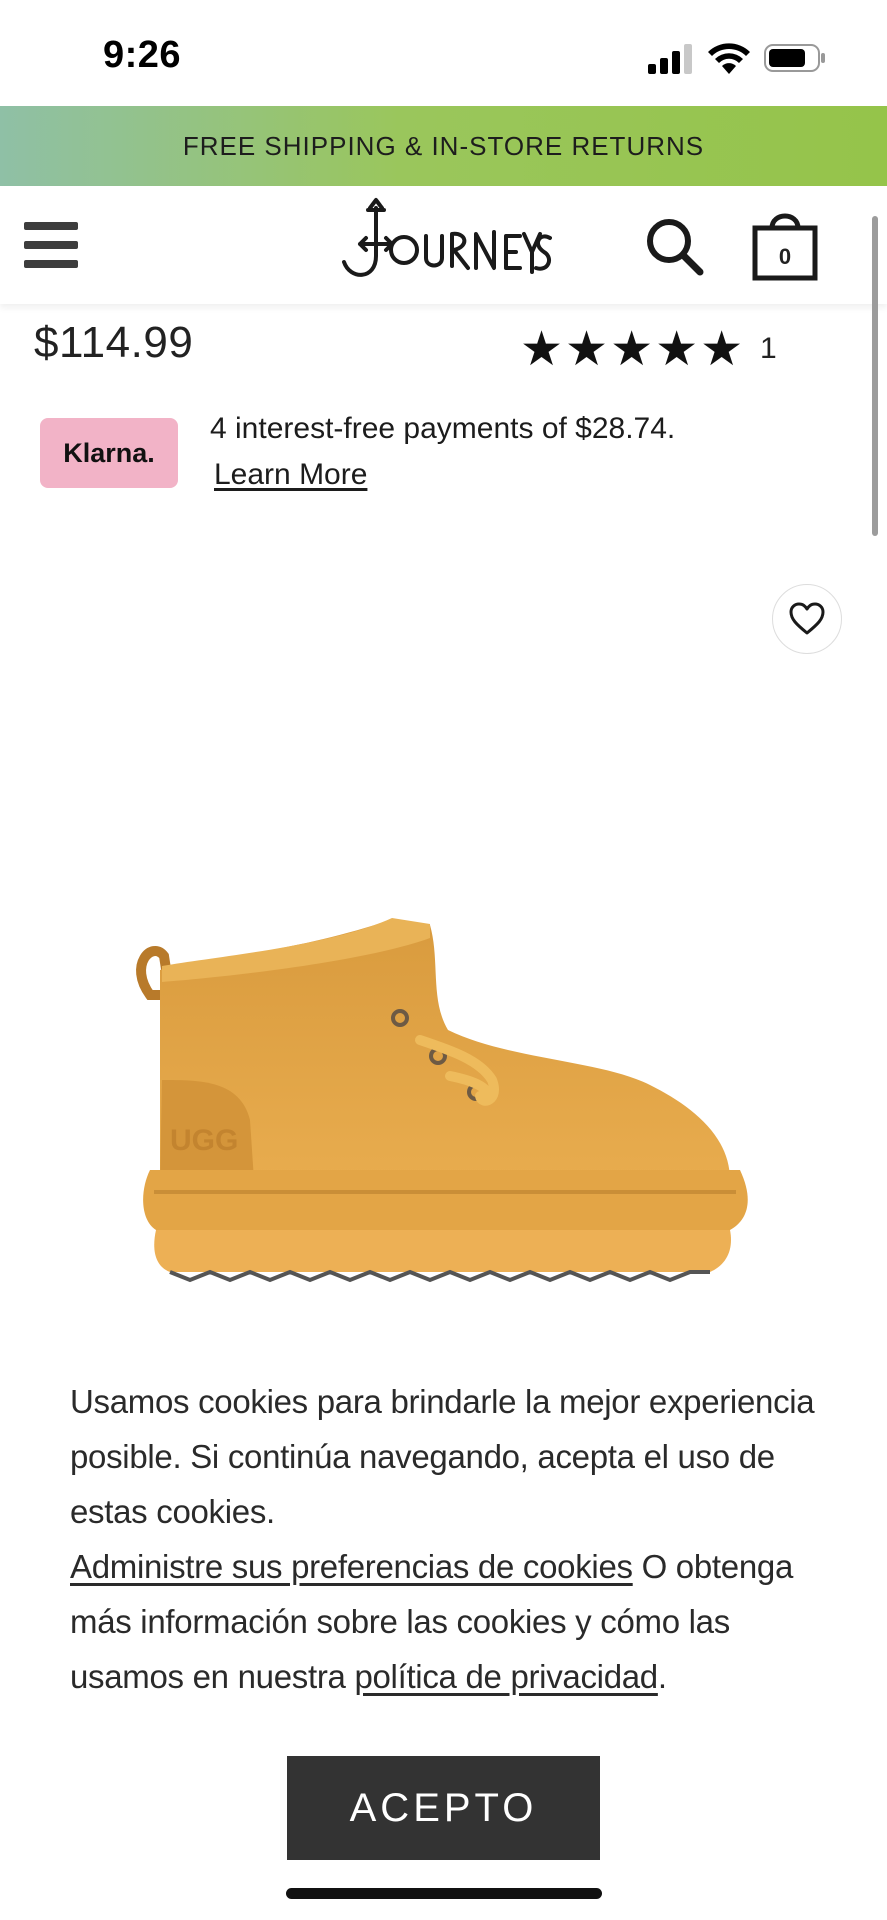 This screenshot has height=1920, width=887. I want to click on cookie-end-text: ., so click(662, 1676).